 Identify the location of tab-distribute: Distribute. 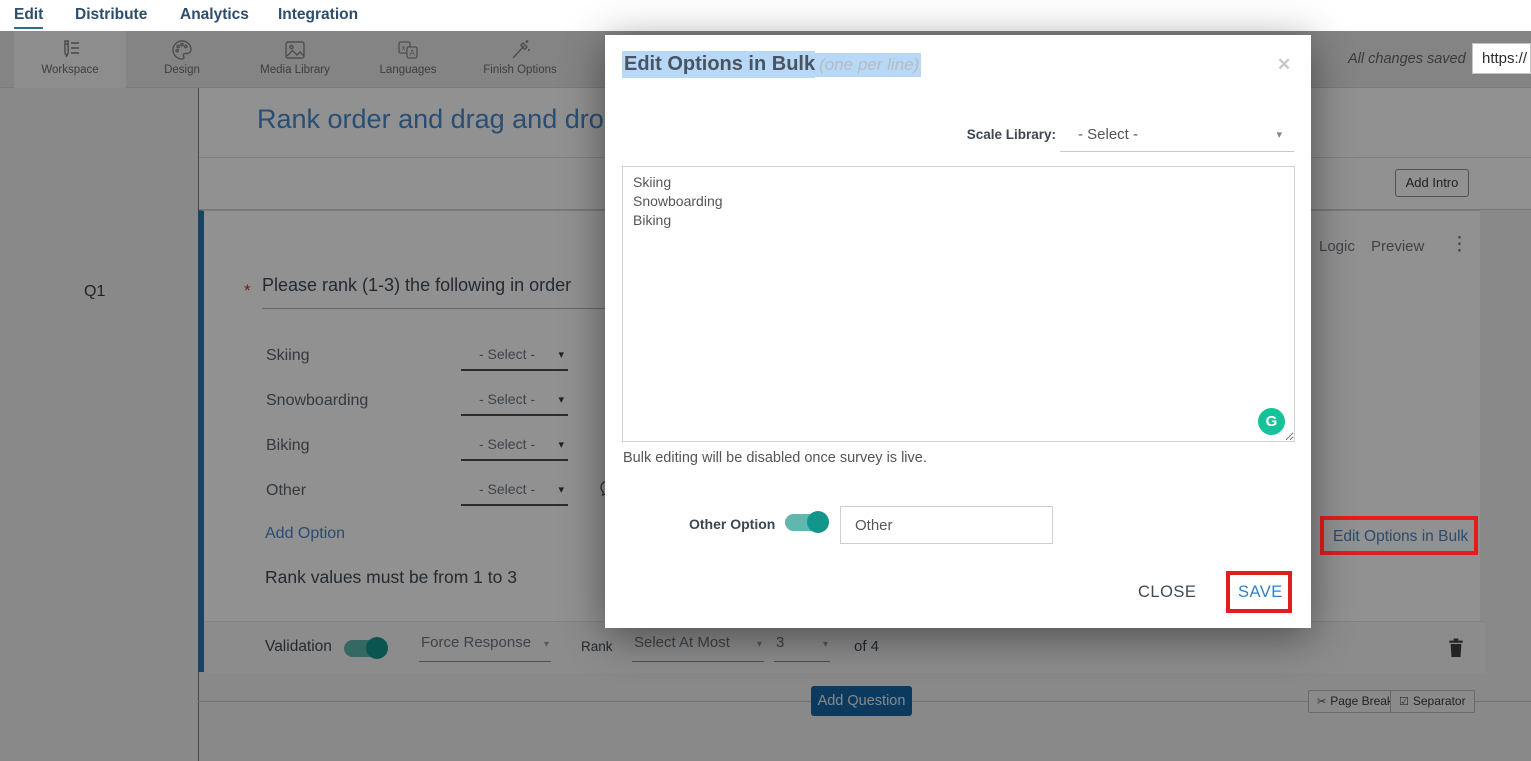
(111, 15).